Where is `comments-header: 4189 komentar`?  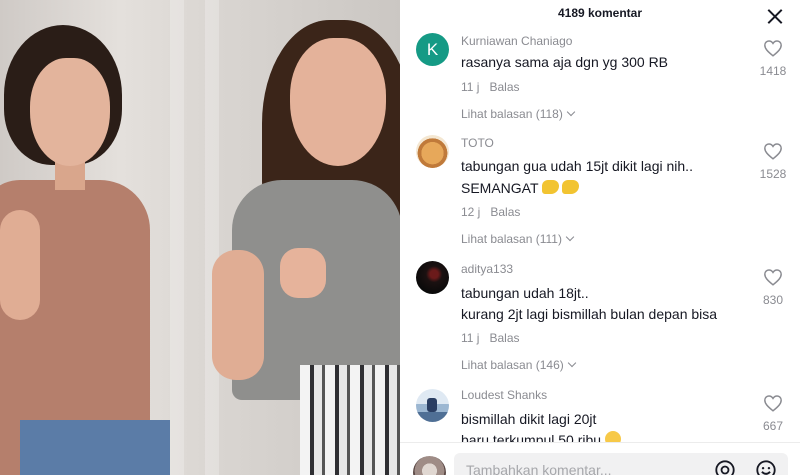 comments-header: 4189 komentar is located at coordinates (600, 14).